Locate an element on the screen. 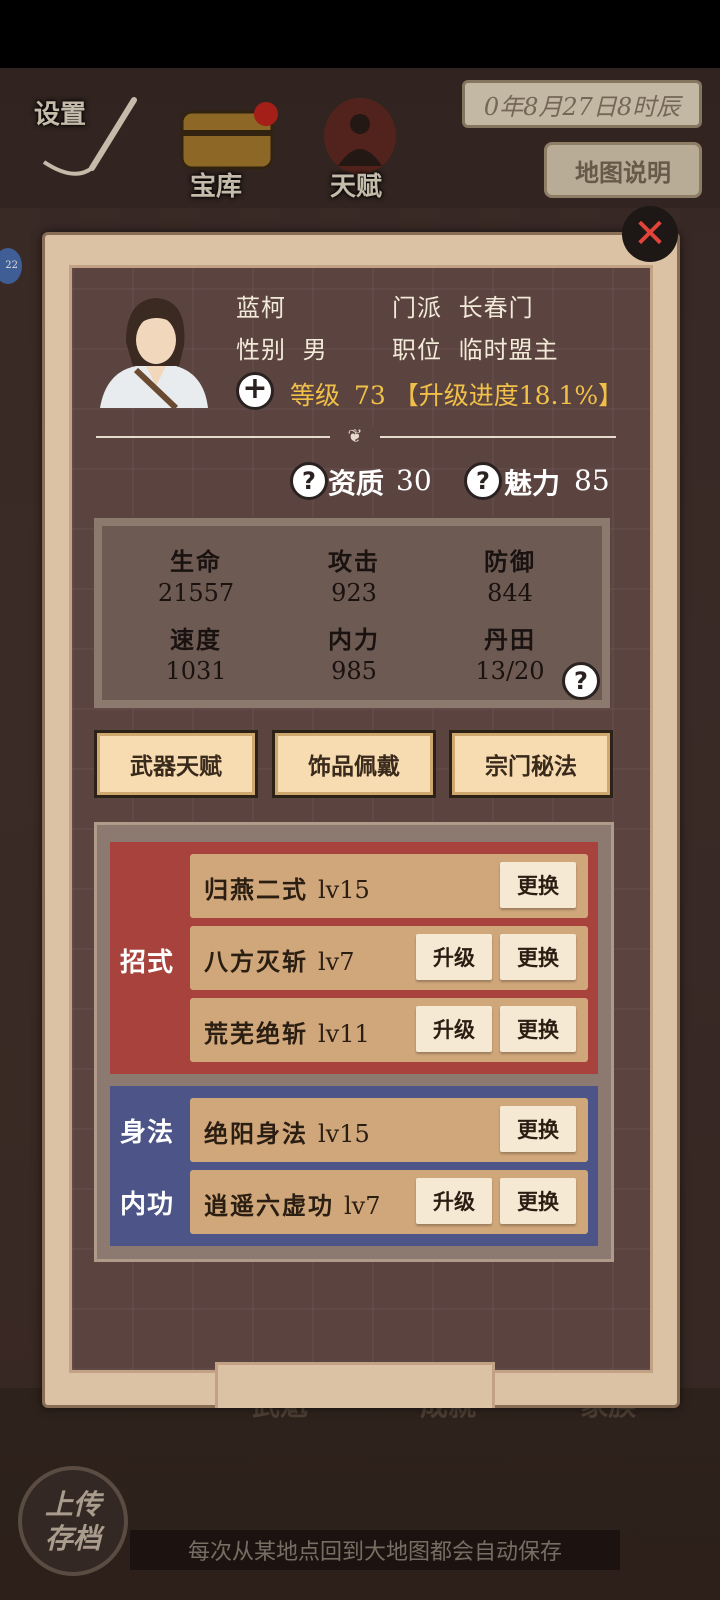 The image size is (720, 1600). skill-name: 荒芜绝斩 lv11 is located at coordinates (287, 1031).